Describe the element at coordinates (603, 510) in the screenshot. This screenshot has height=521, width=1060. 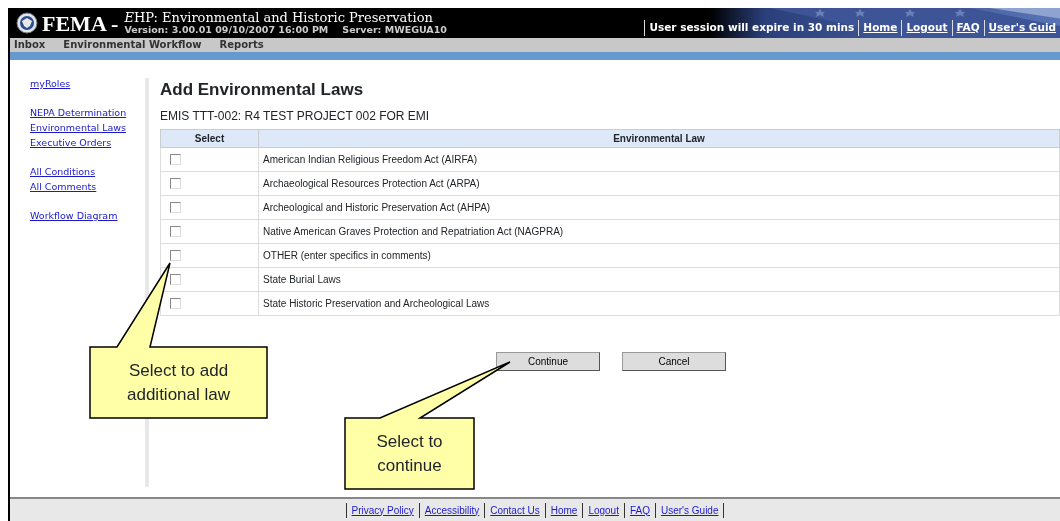
I see `footer-link: Logout` at that location.